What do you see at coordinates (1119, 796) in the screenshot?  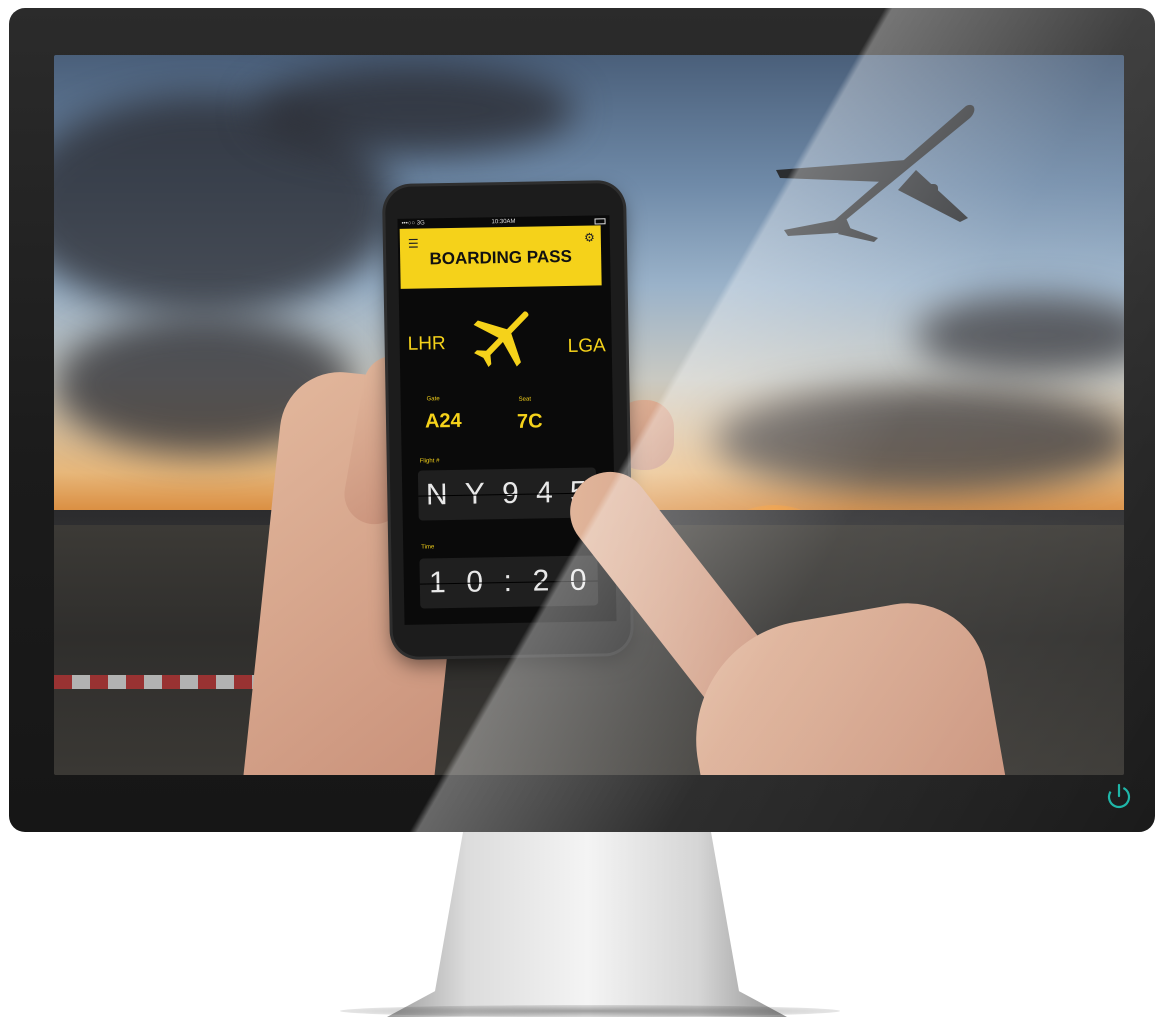 I see `power-icon` at bounding box center [1119, 796].